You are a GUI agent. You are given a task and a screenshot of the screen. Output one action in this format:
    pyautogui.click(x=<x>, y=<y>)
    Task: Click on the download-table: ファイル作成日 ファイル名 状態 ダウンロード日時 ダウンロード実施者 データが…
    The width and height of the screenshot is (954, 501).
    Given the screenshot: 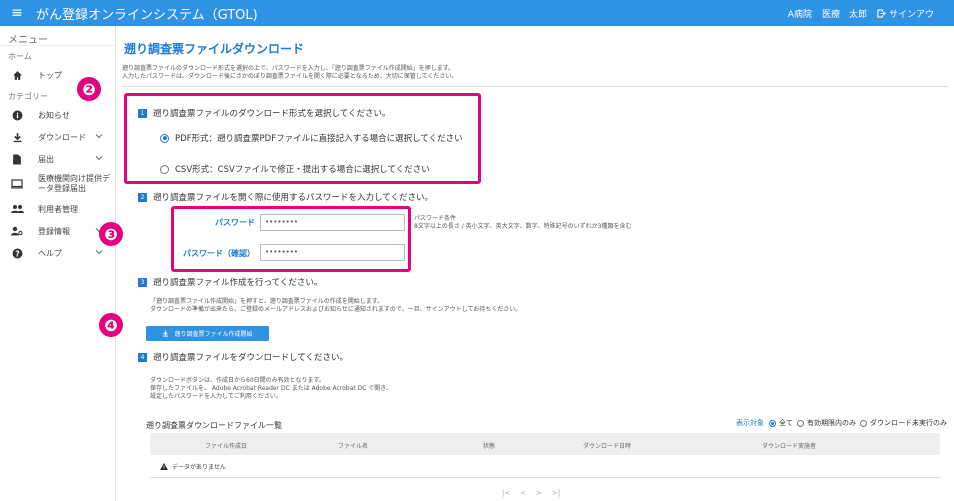 What is the action you would take?
    pyautogui.click(x=545, y=455)
    